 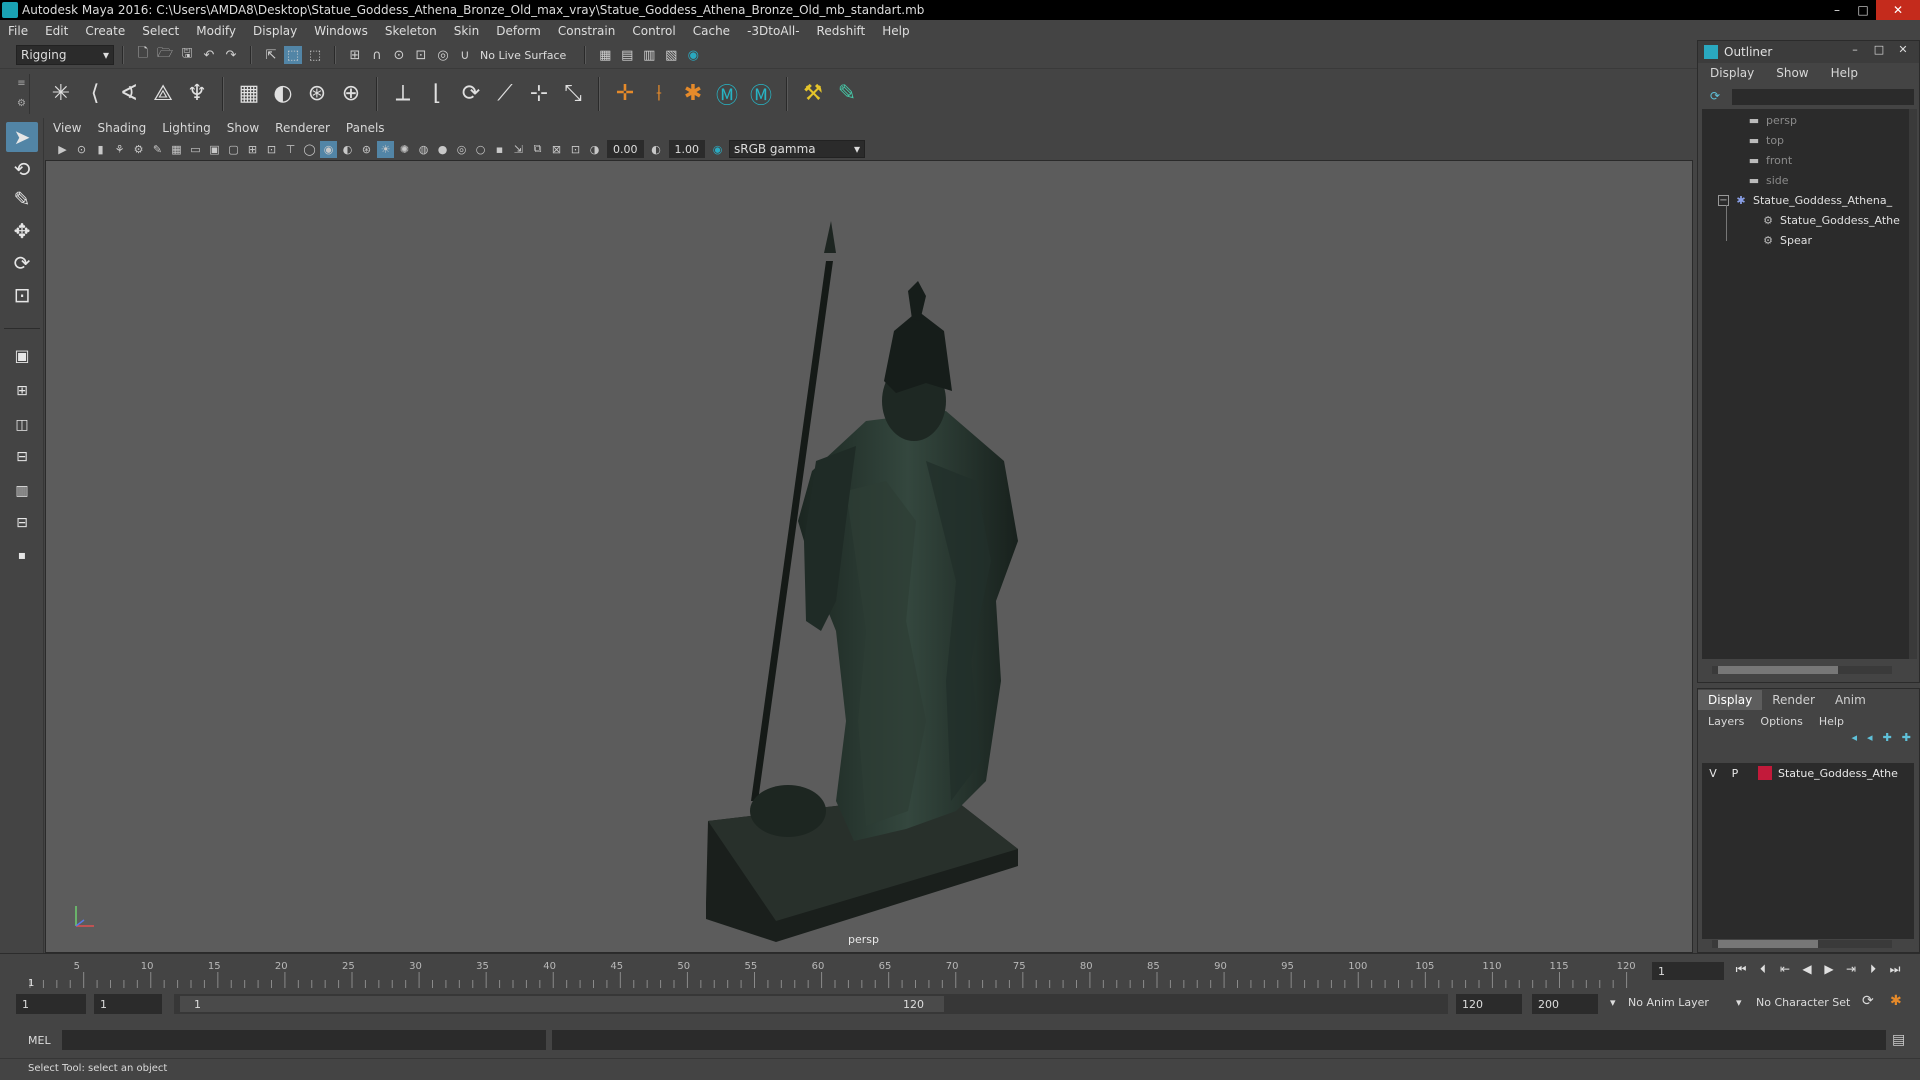 What do you see at coordinates (160, 31) in the screenshot?
I see `menu-select: Select` at bounding box center [160, 31].